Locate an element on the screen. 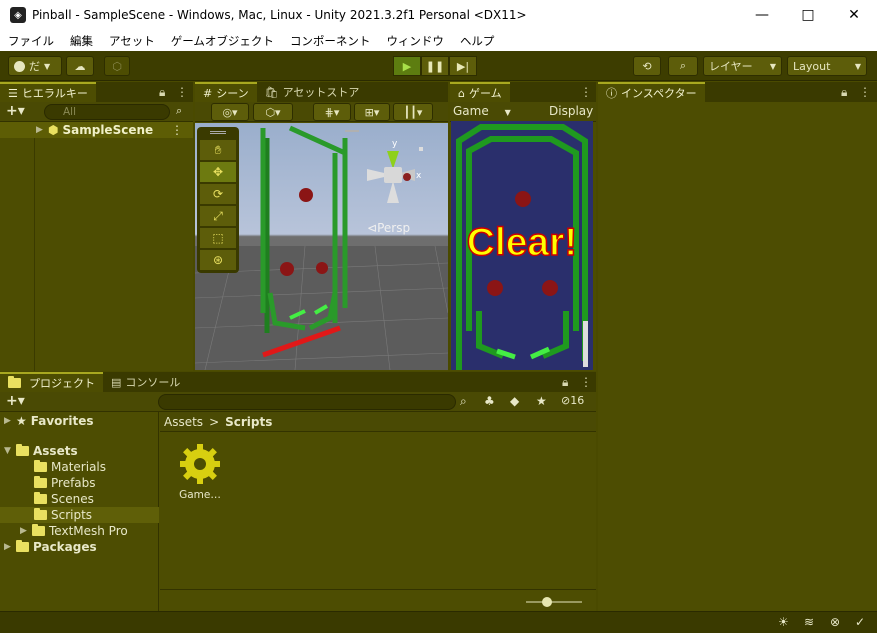 Image resolution: width=877 pixels, height=633 pixels. rotate-tool-button: ⟳ is located at coordinates (218, 194).